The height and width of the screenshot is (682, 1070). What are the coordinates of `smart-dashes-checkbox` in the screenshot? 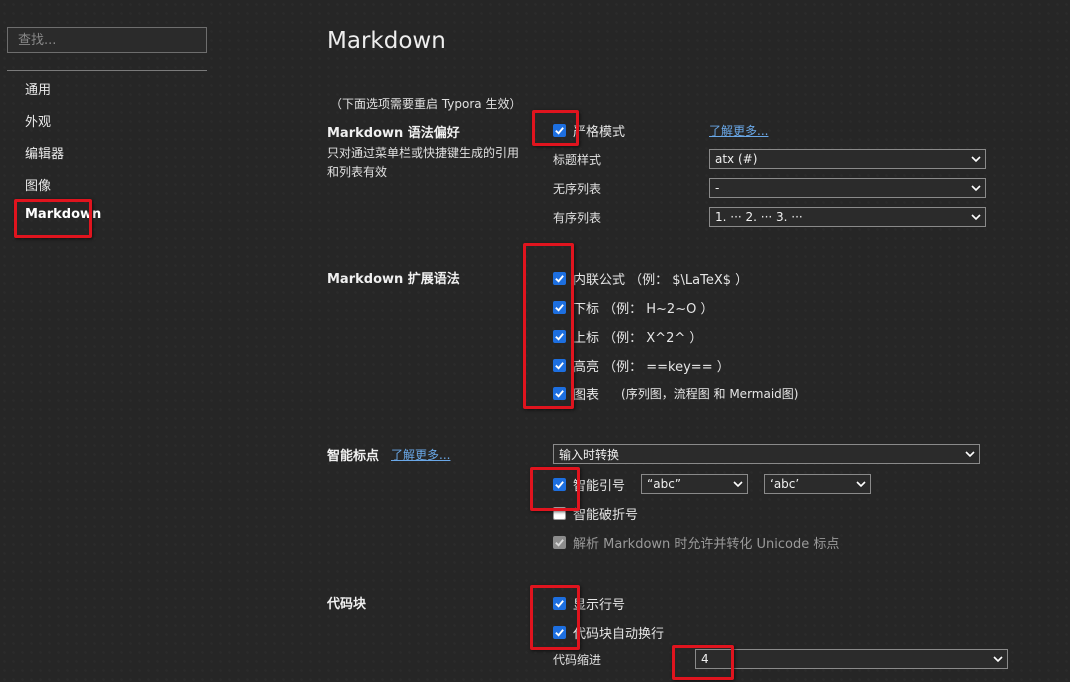 It's located at (559, 513).